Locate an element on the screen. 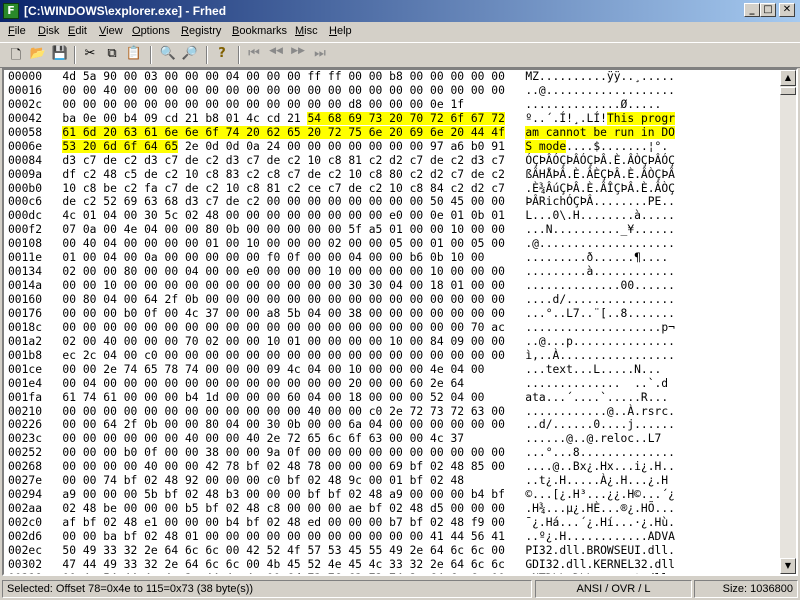 The height and width of the screenshot is (600, 800). hex-byte: 6d is located at coordinates (294, 573).